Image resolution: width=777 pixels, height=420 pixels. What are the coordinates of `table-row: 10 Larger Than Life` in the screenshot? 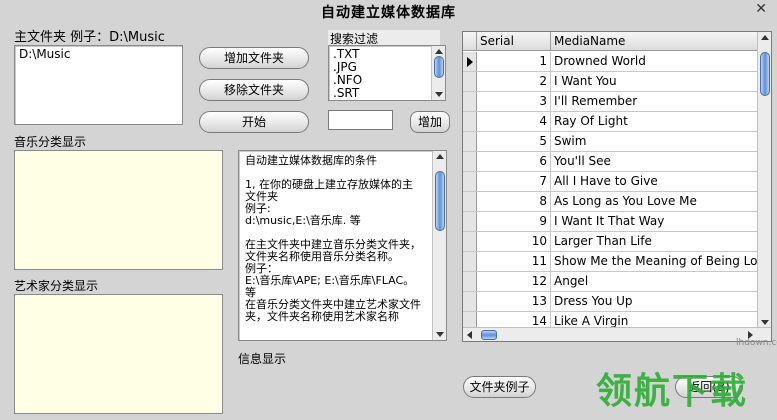 It's located at (611, 242).